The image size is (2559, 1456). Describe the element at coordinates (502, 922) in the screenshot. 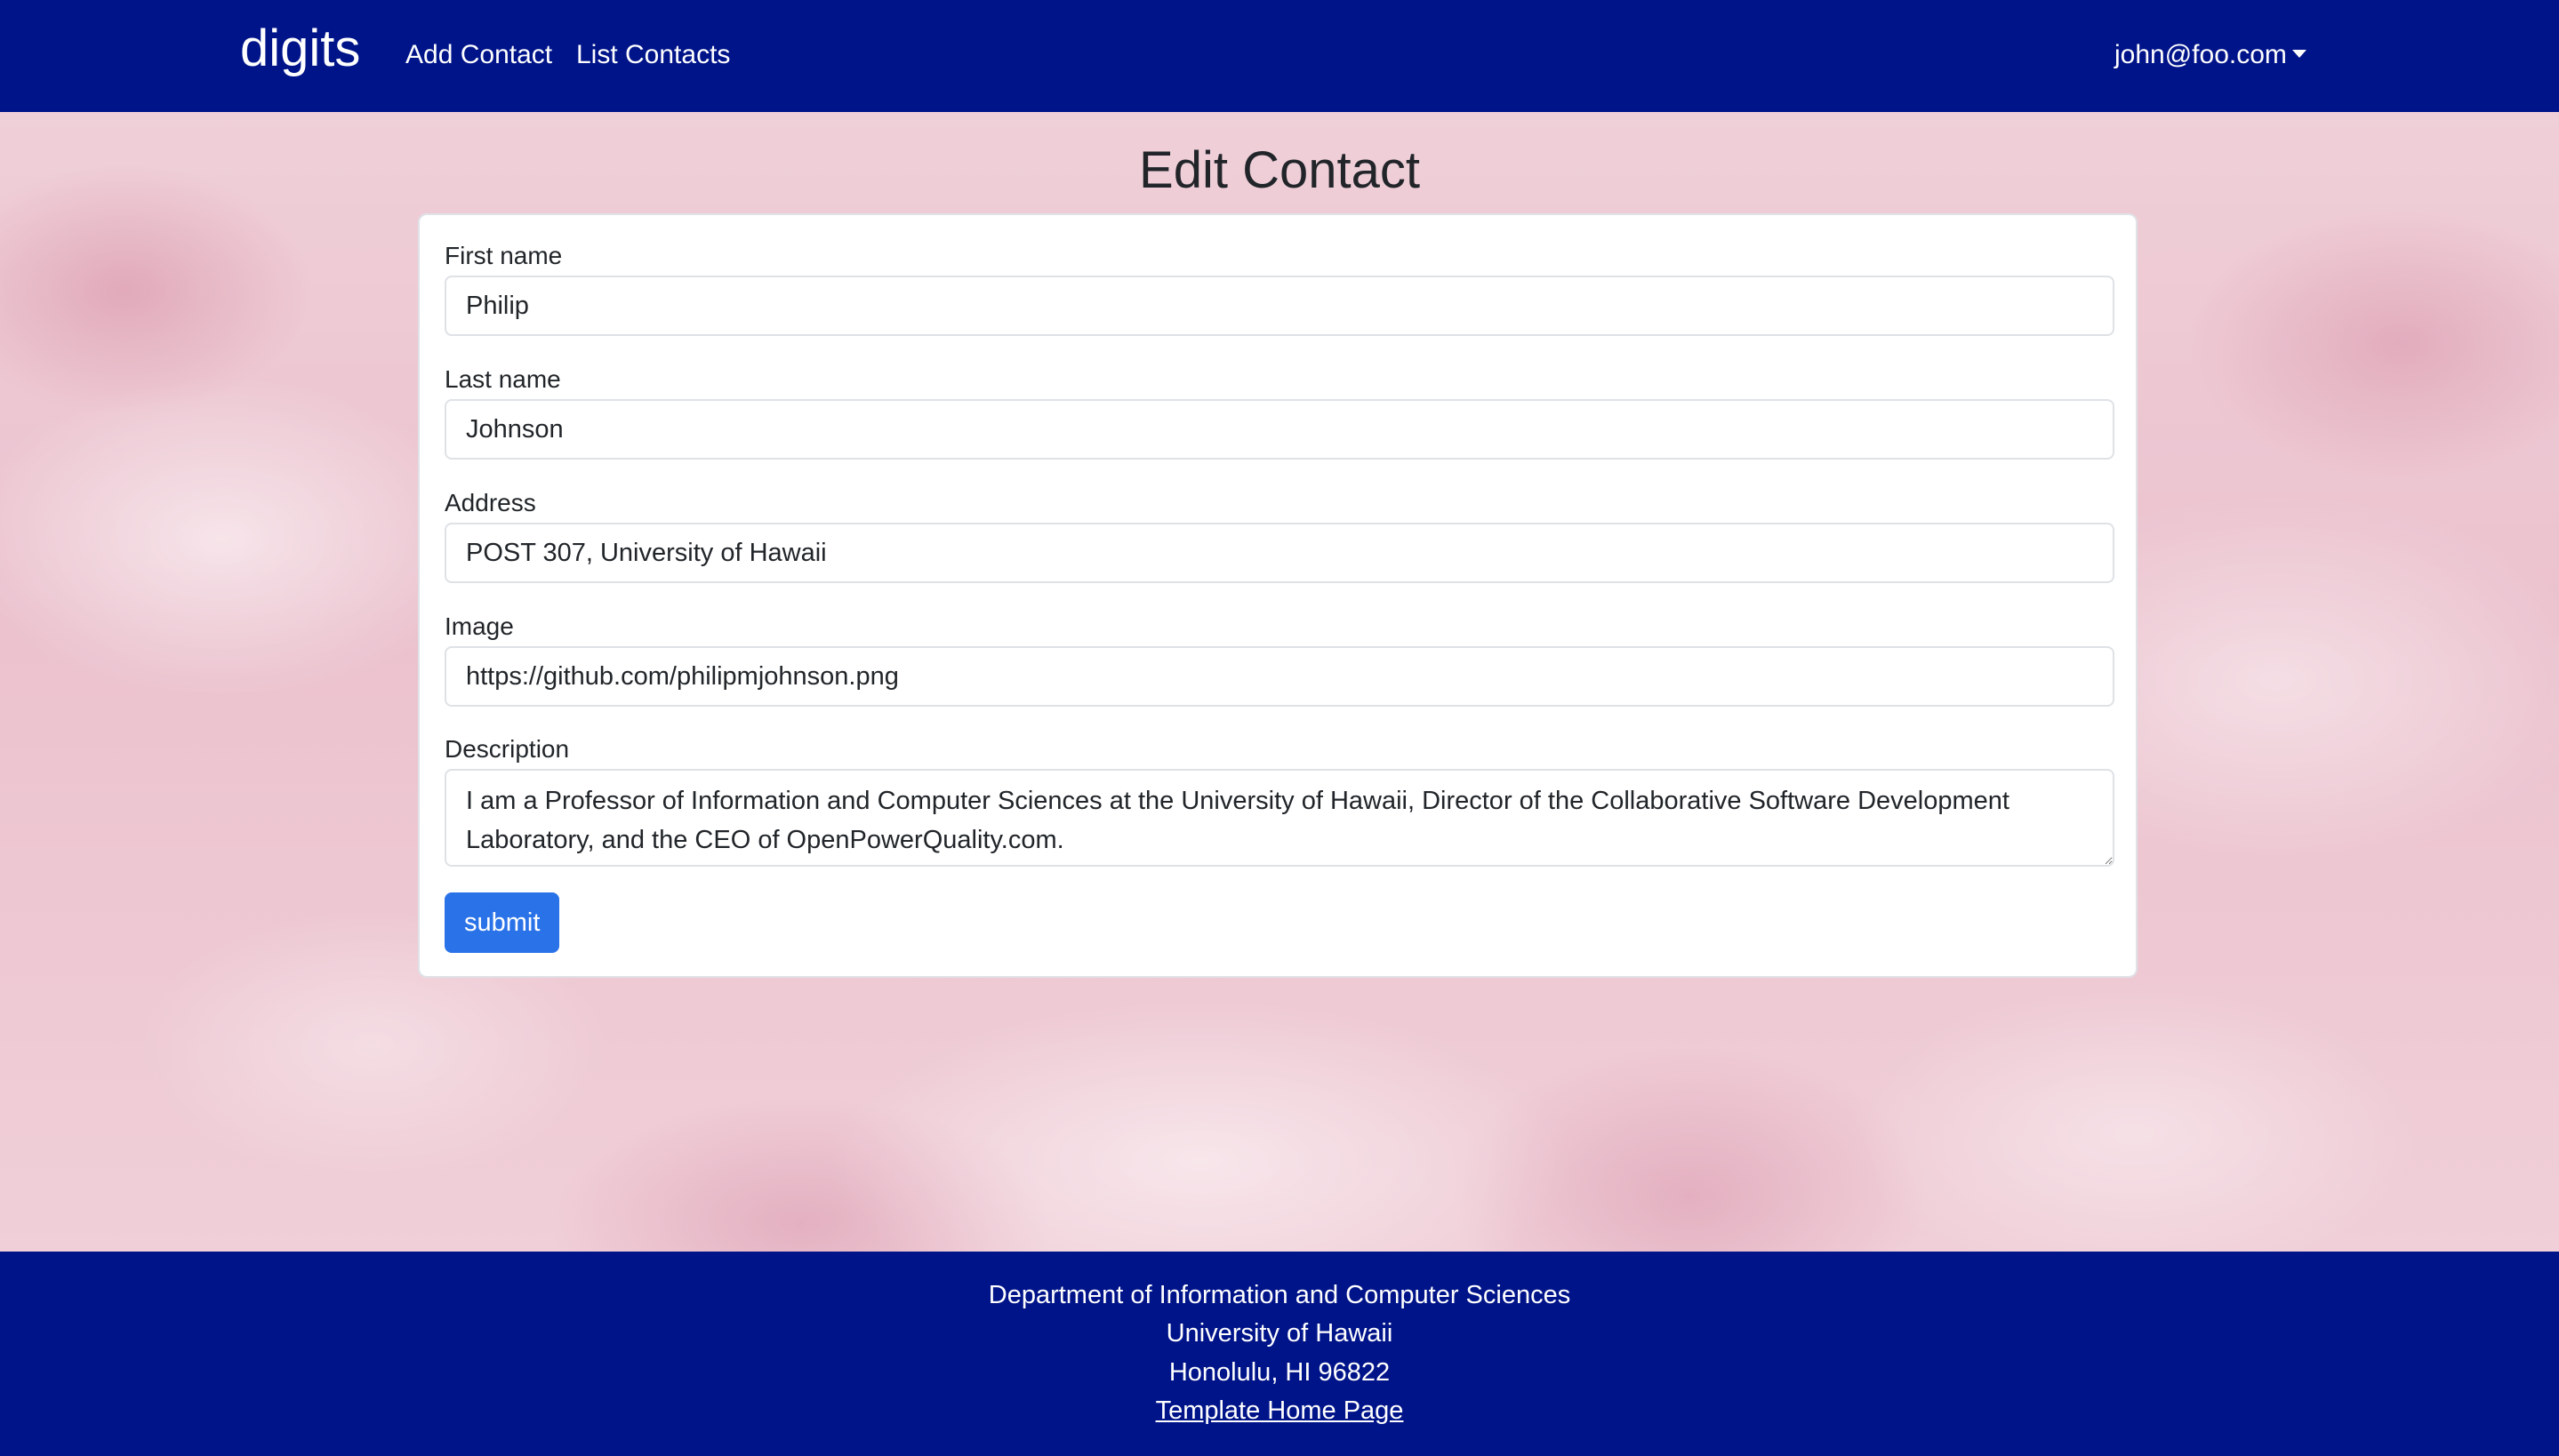

I see `submit-button: submit` at that location.